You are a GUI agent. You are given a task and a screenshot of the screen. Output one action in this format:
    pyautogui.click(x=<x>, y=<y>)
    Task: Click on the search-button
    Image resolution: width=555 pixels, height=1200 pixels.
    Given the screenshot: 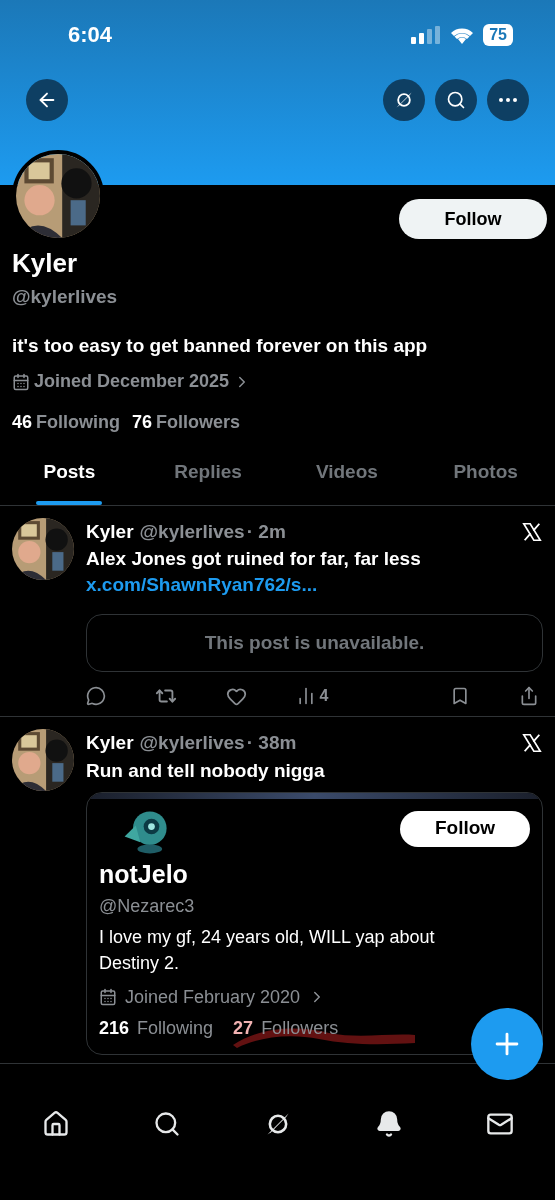 What is the action you would take?
    pyautogui.click(x=456, y=100)
    